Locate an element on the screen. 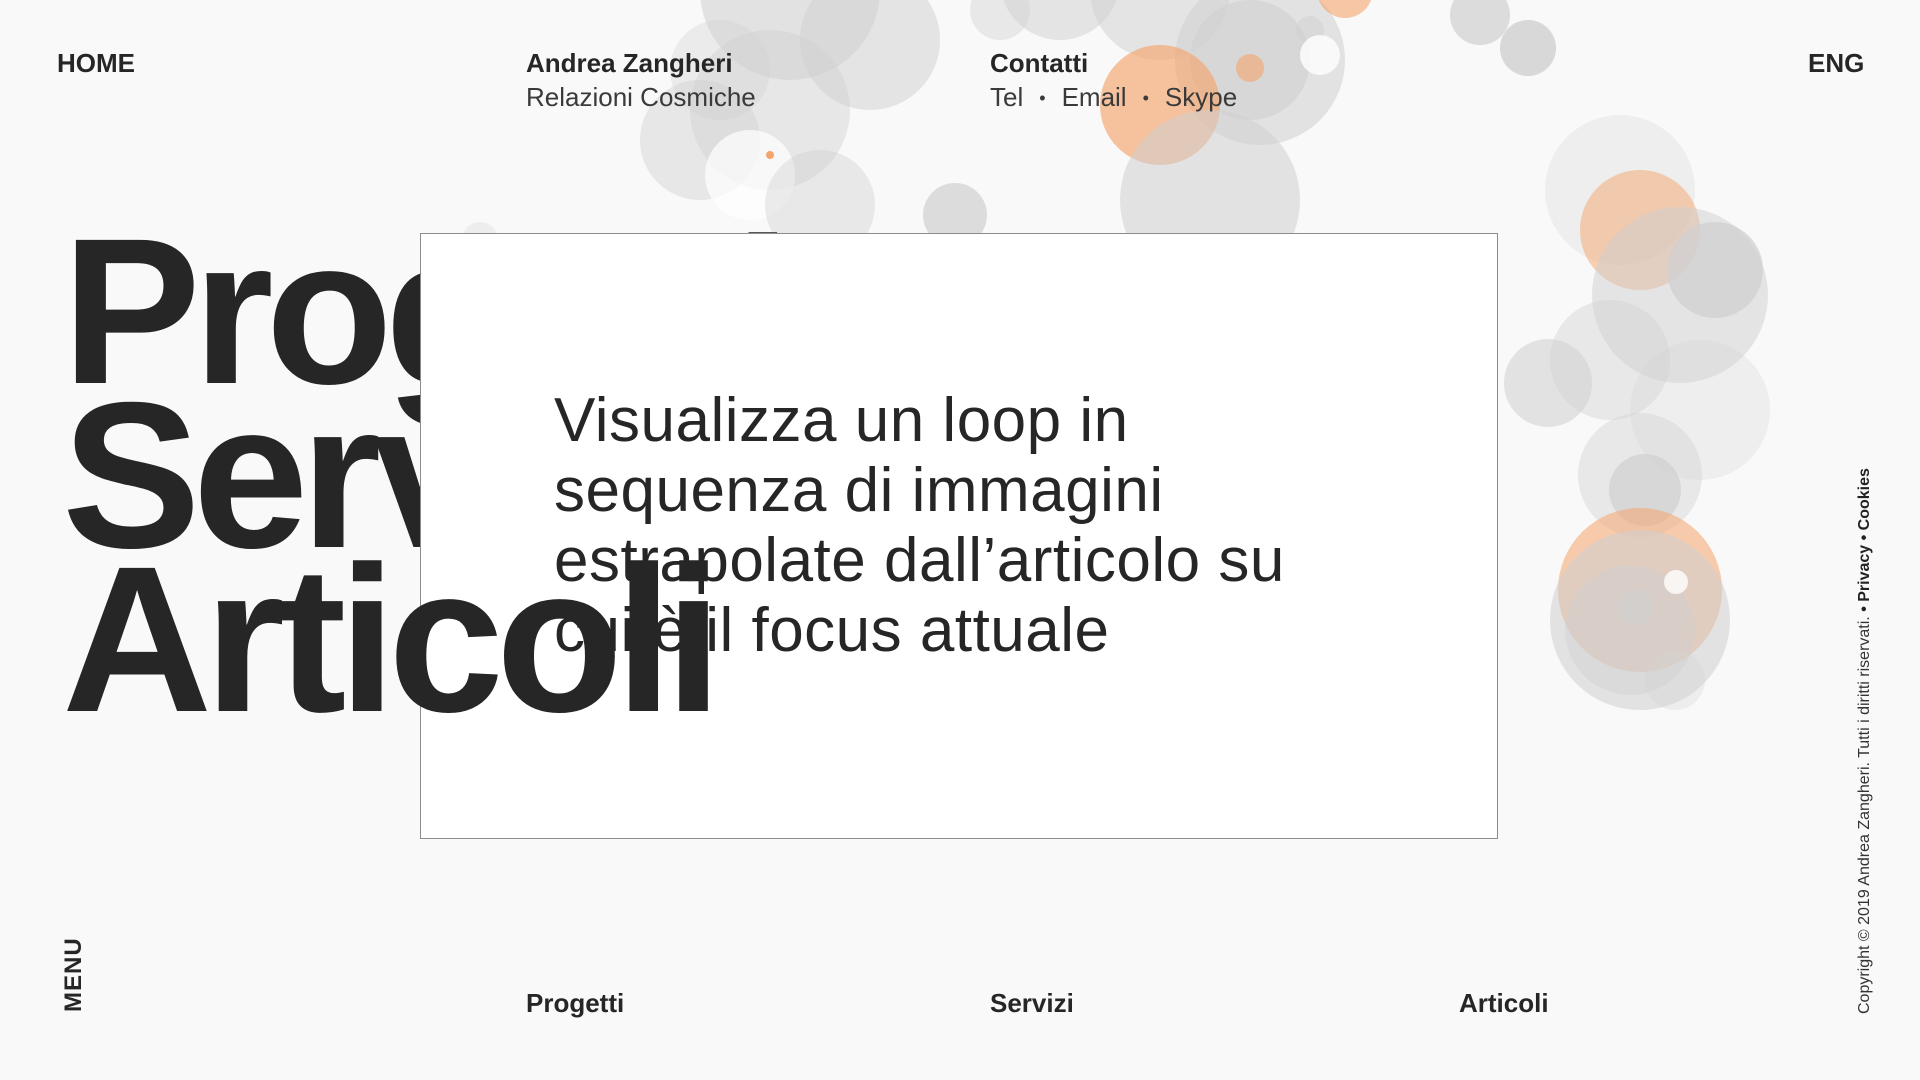 This screenshot has width=1920, height=1080. site-subtitle: Relazioni Cosmiche is located at coordinates (641, 97).